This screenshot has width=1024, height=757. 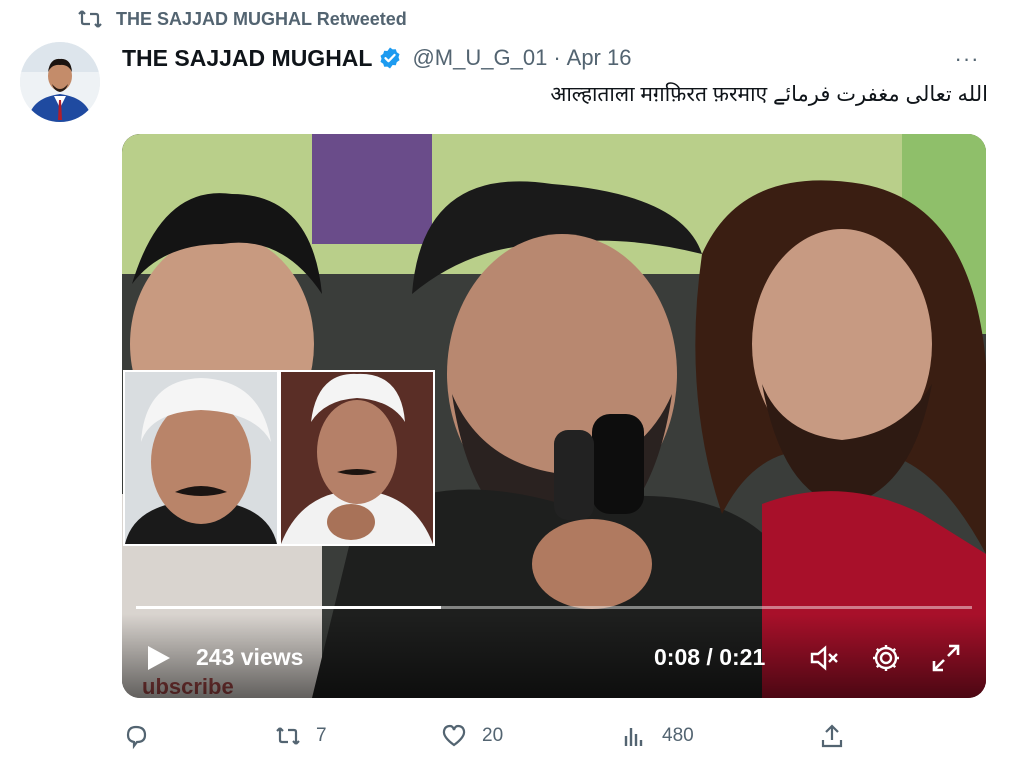 I want to click on verified-badge-icon, so click(x=390, y=58).